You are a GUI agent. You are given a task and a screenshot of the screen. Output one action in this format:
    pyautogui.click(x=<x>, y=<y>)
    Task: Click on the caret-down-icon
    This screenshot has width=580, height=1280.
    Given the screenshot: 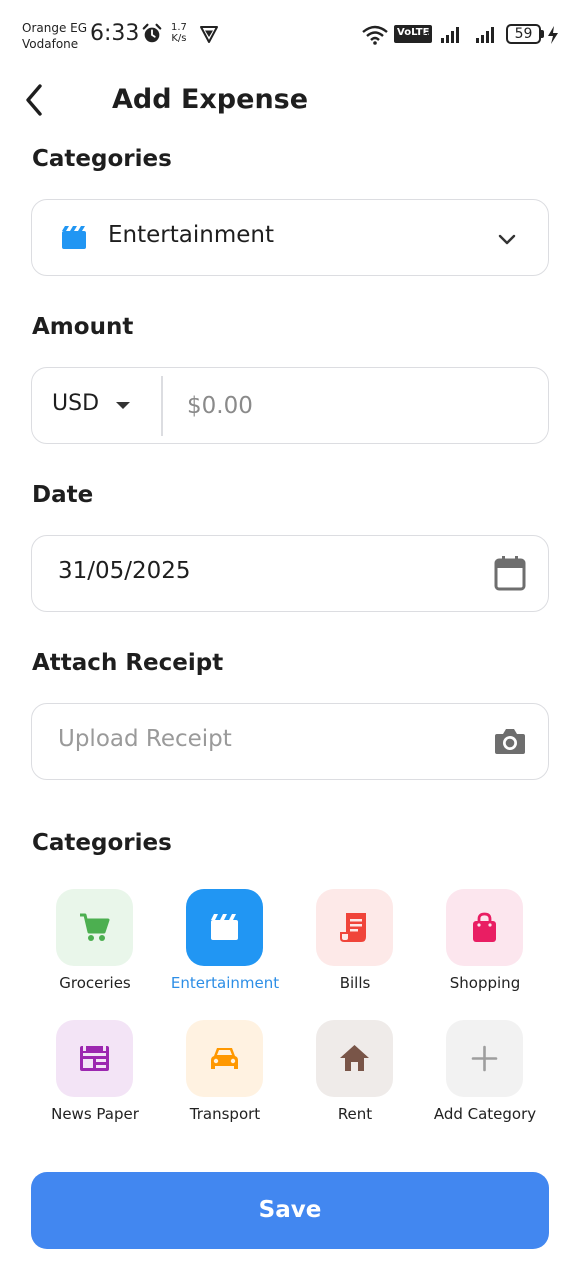 What is the action you would take?
    pyautogui.click(x=123, y=405)
    